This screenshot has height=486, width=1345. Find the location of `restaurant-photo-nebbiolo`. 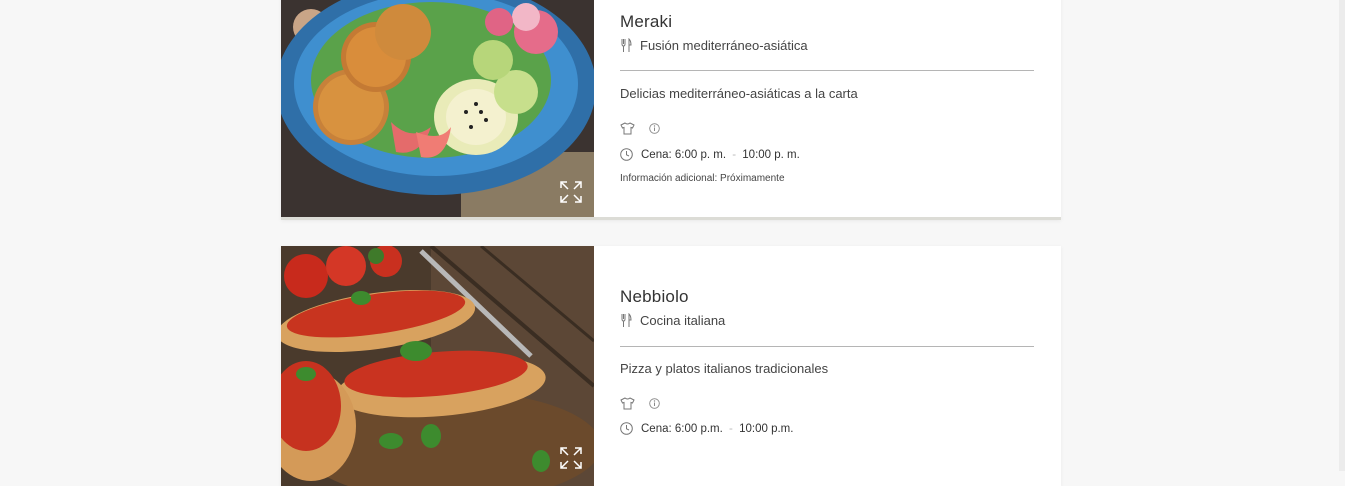

restaurant-photo-nebbiolo is located at coordinates (437, 366).